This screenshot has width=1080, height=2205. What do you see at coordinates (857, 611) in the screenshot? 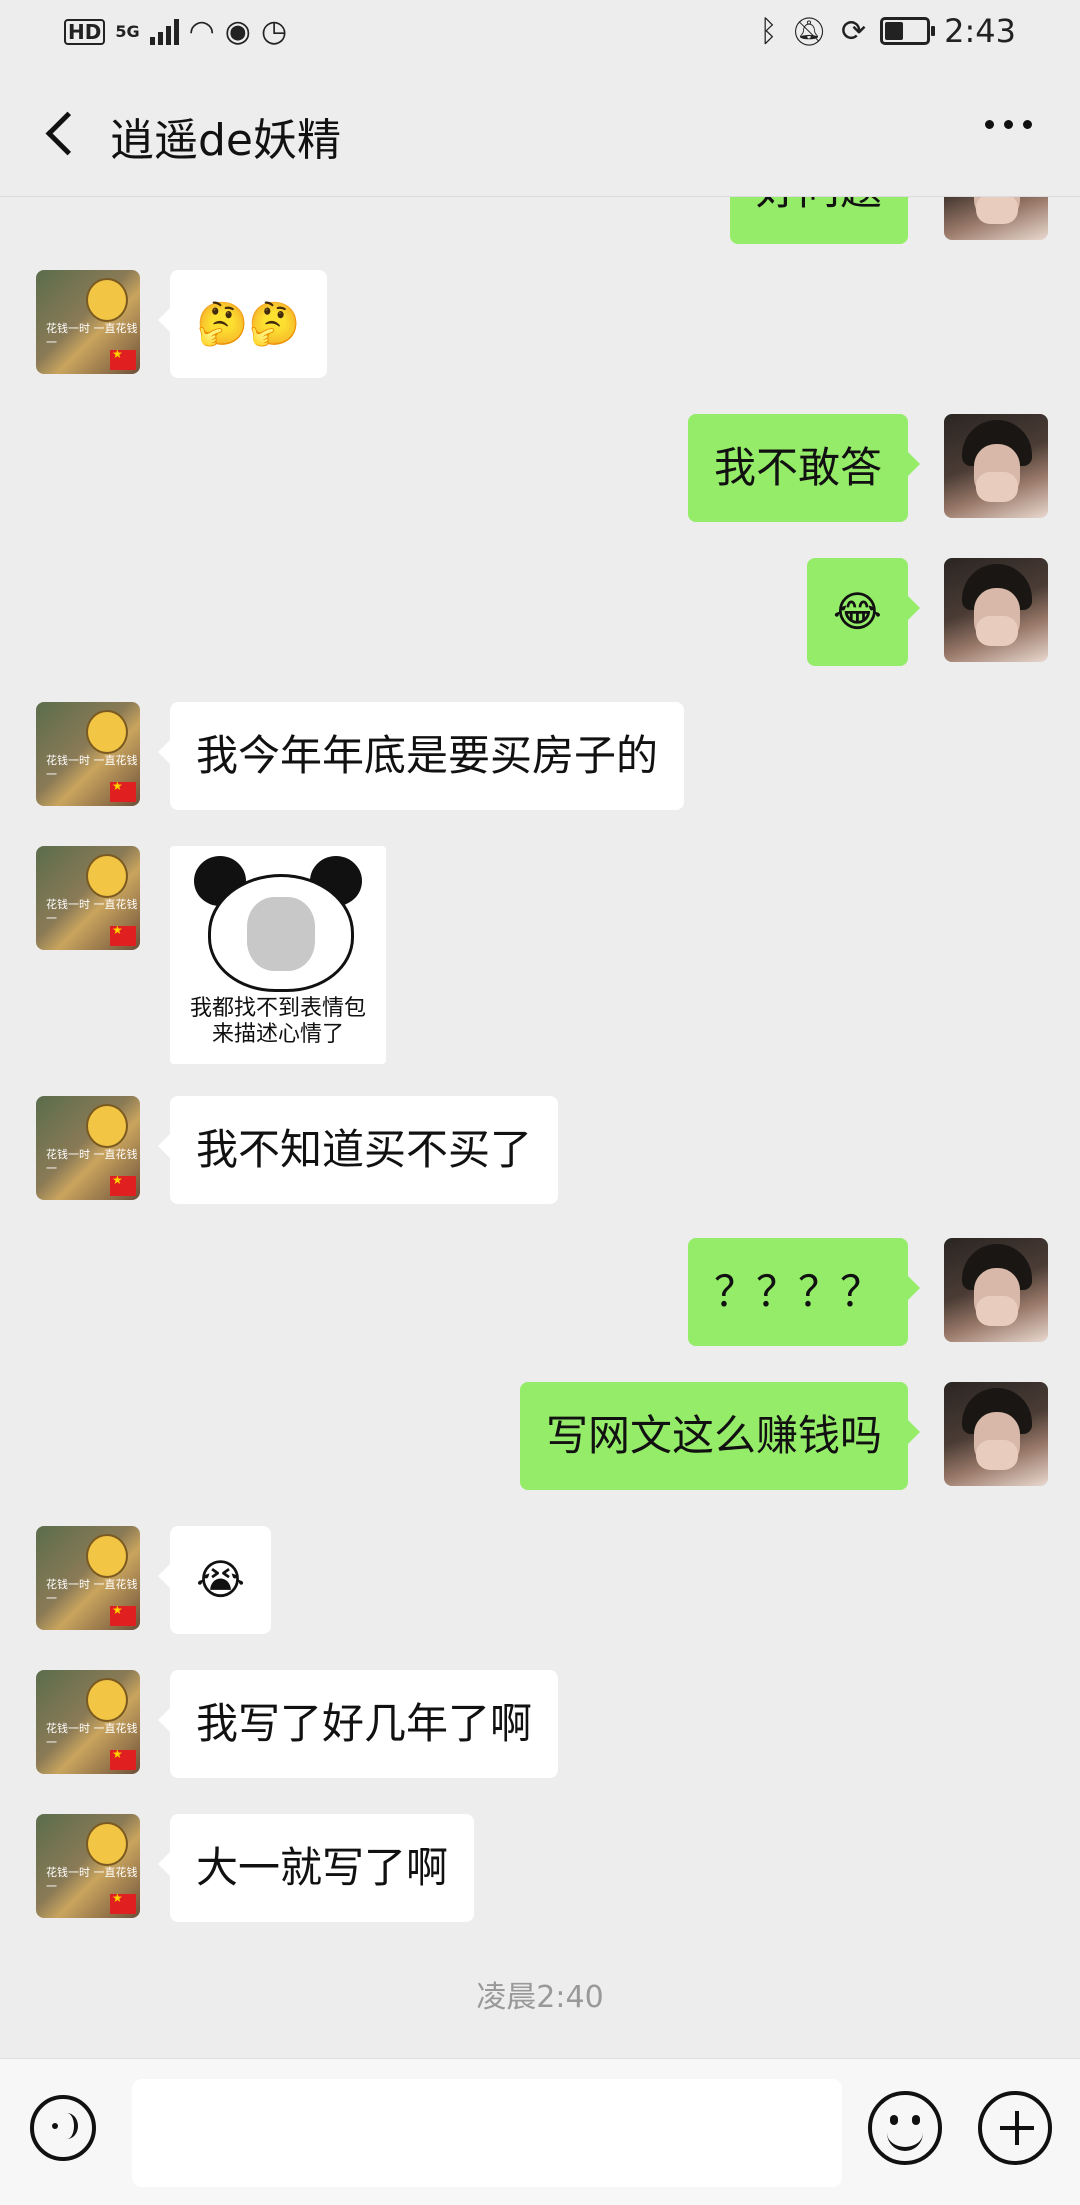
I see `emoji-content: 😂` at bounding box center [857, 611].